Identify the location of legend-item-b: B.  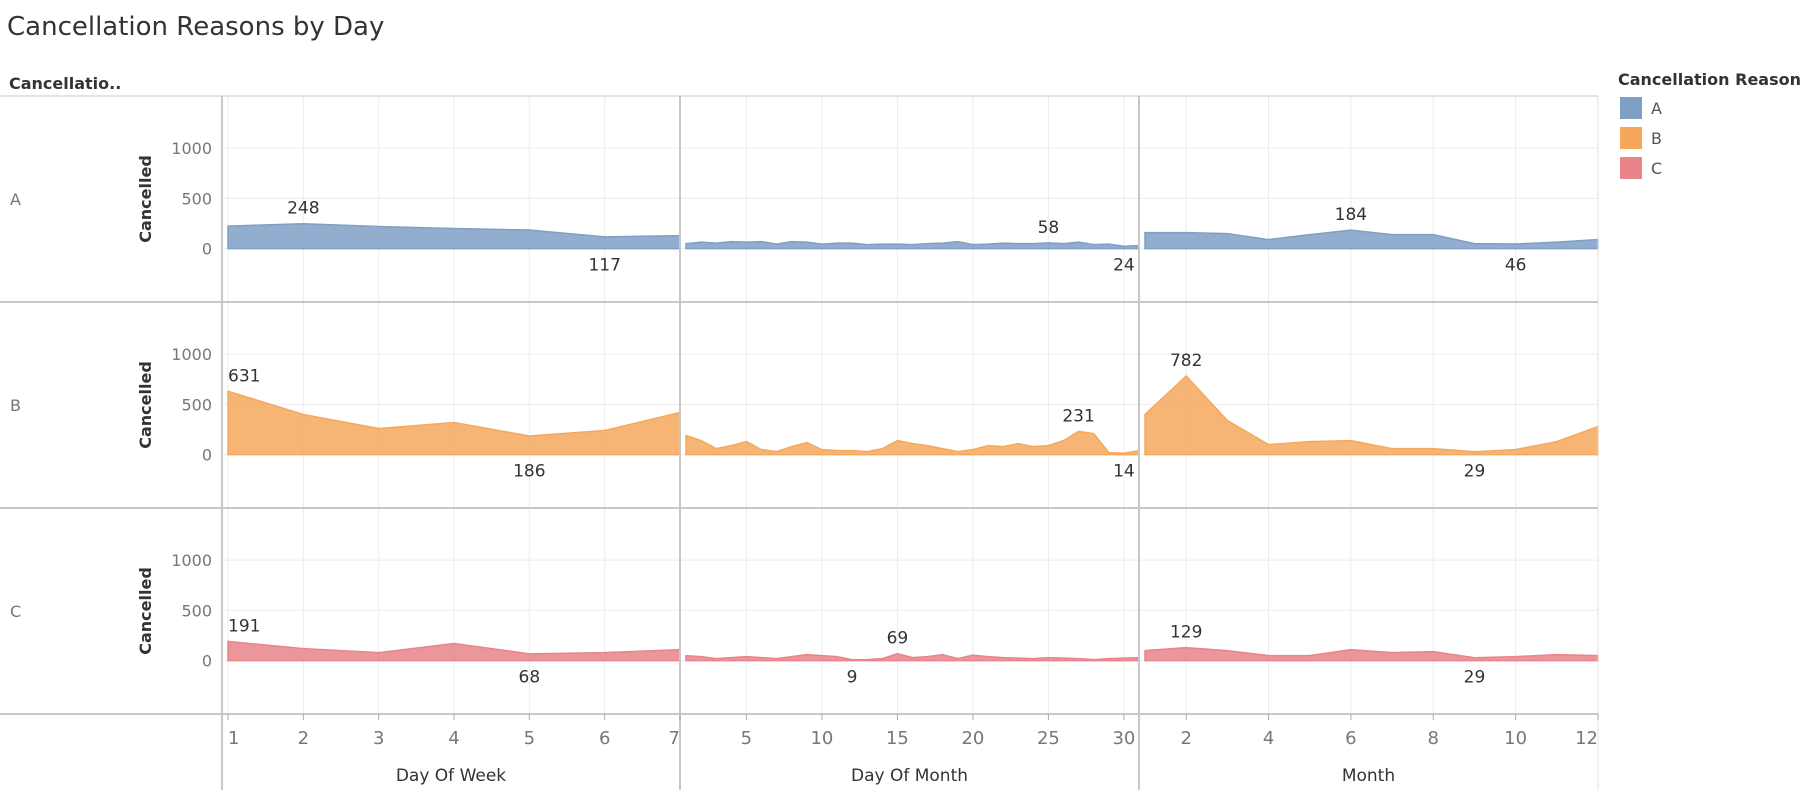
(1709, 138).